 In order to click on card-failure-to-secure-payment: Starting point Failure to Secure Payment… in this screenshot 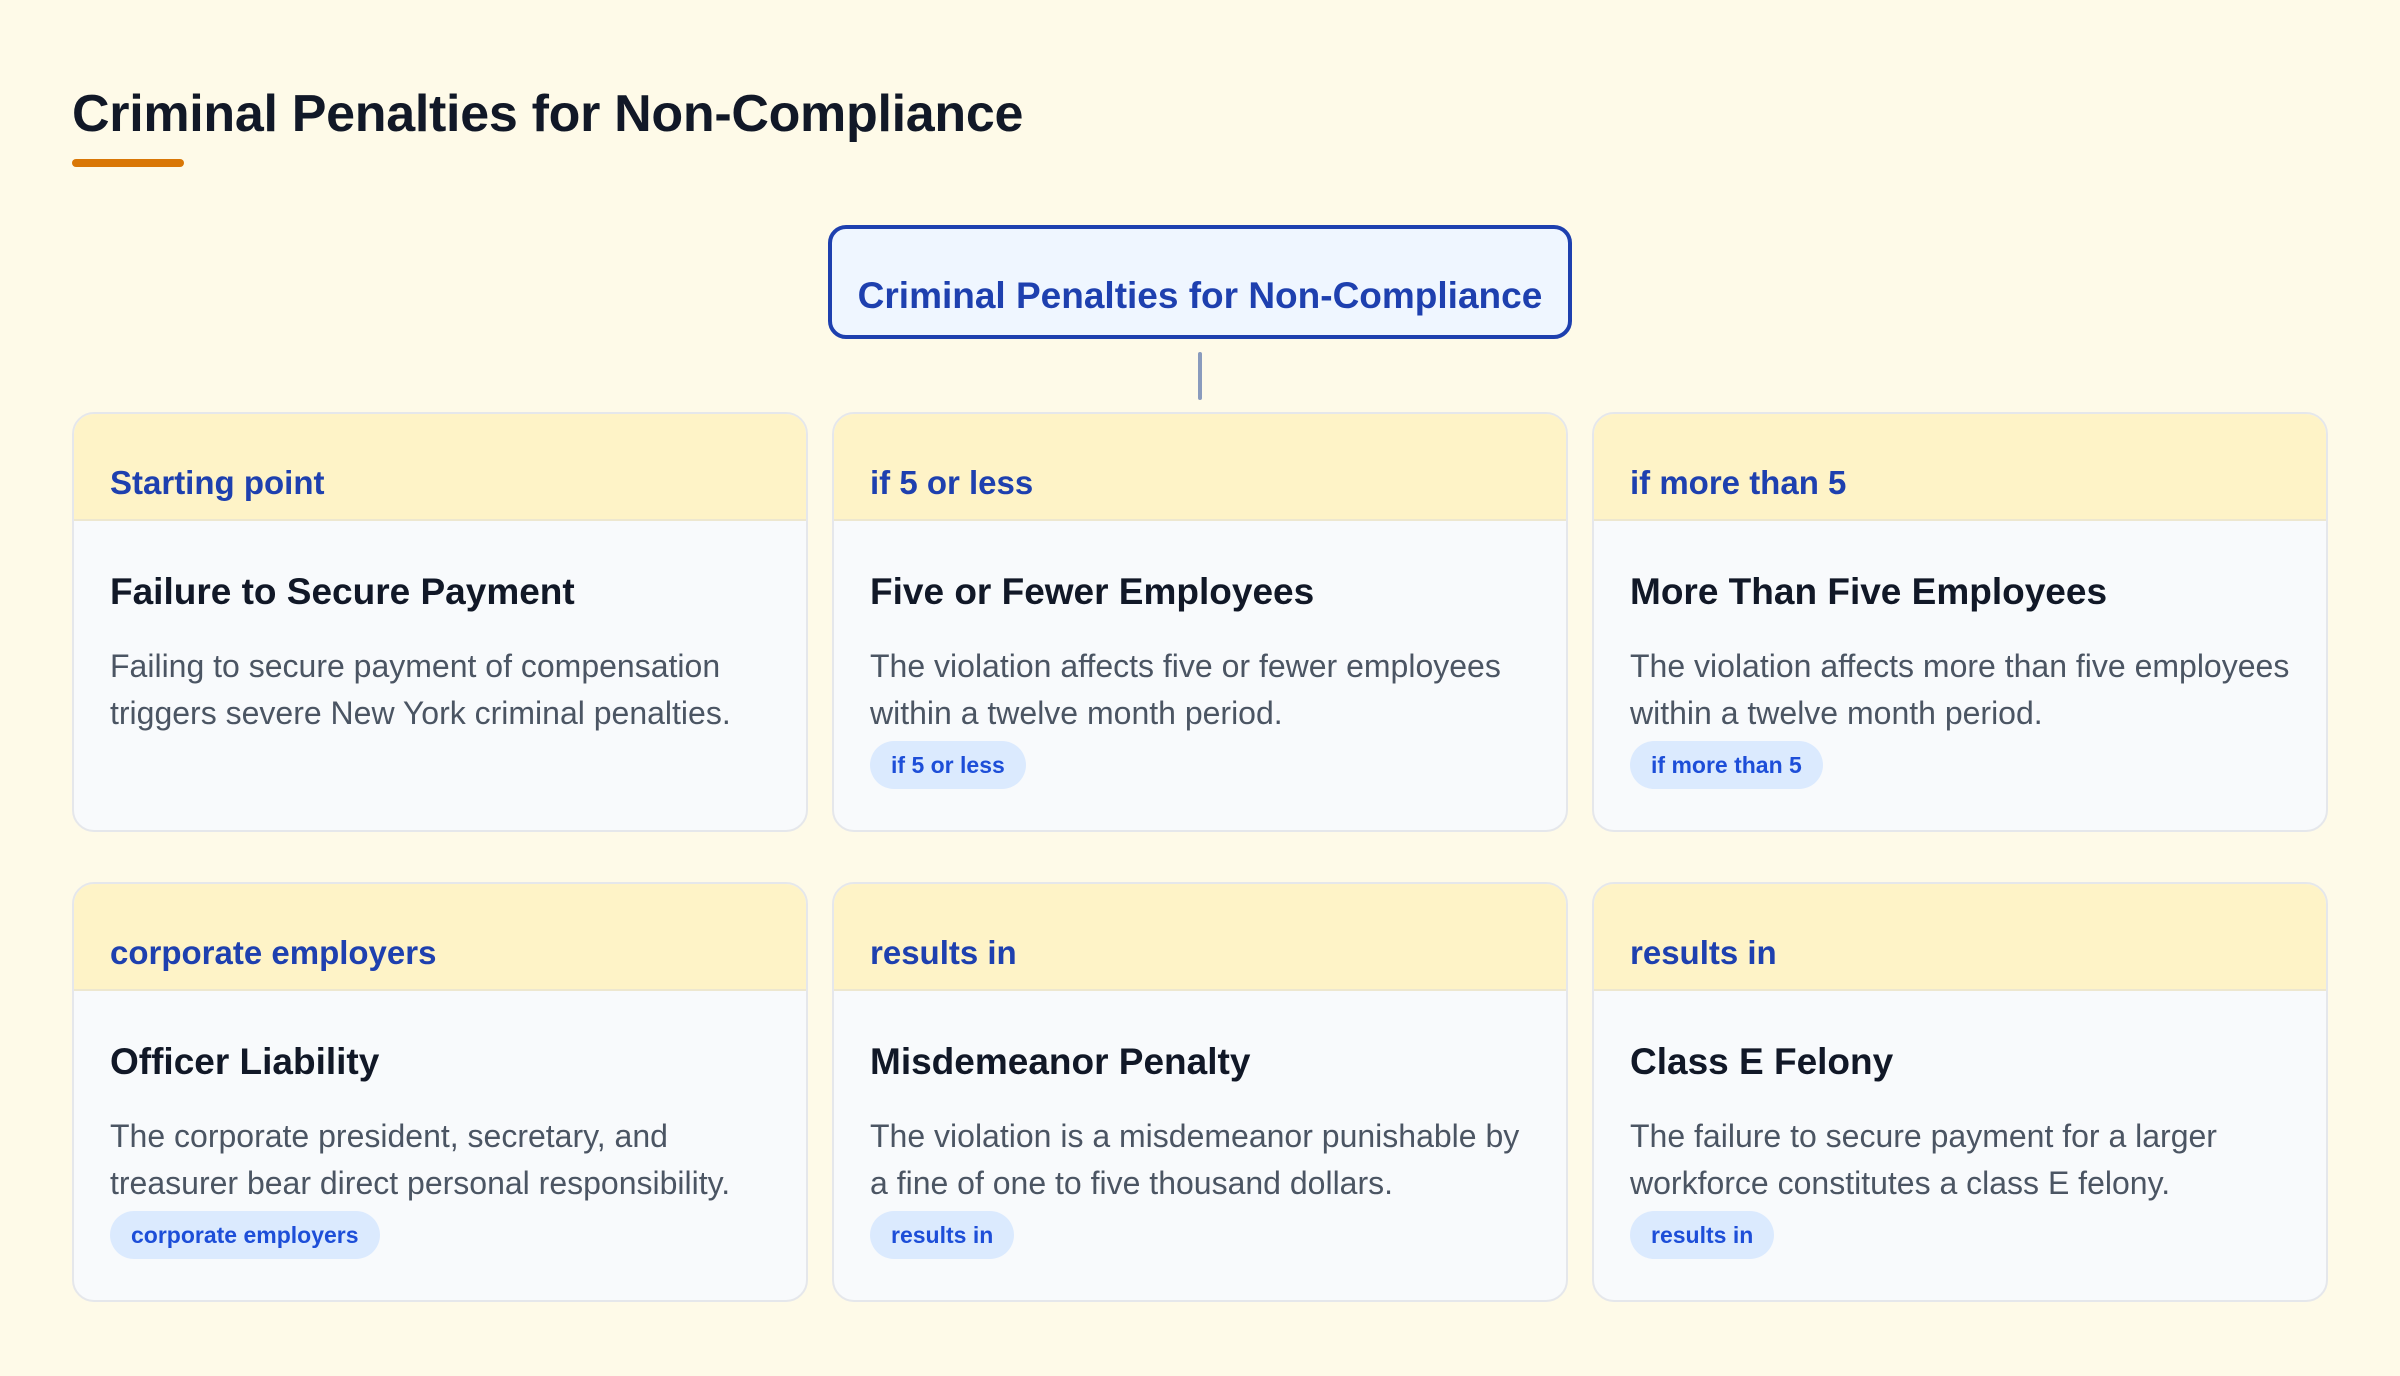, I will do `click(440, 622)`.